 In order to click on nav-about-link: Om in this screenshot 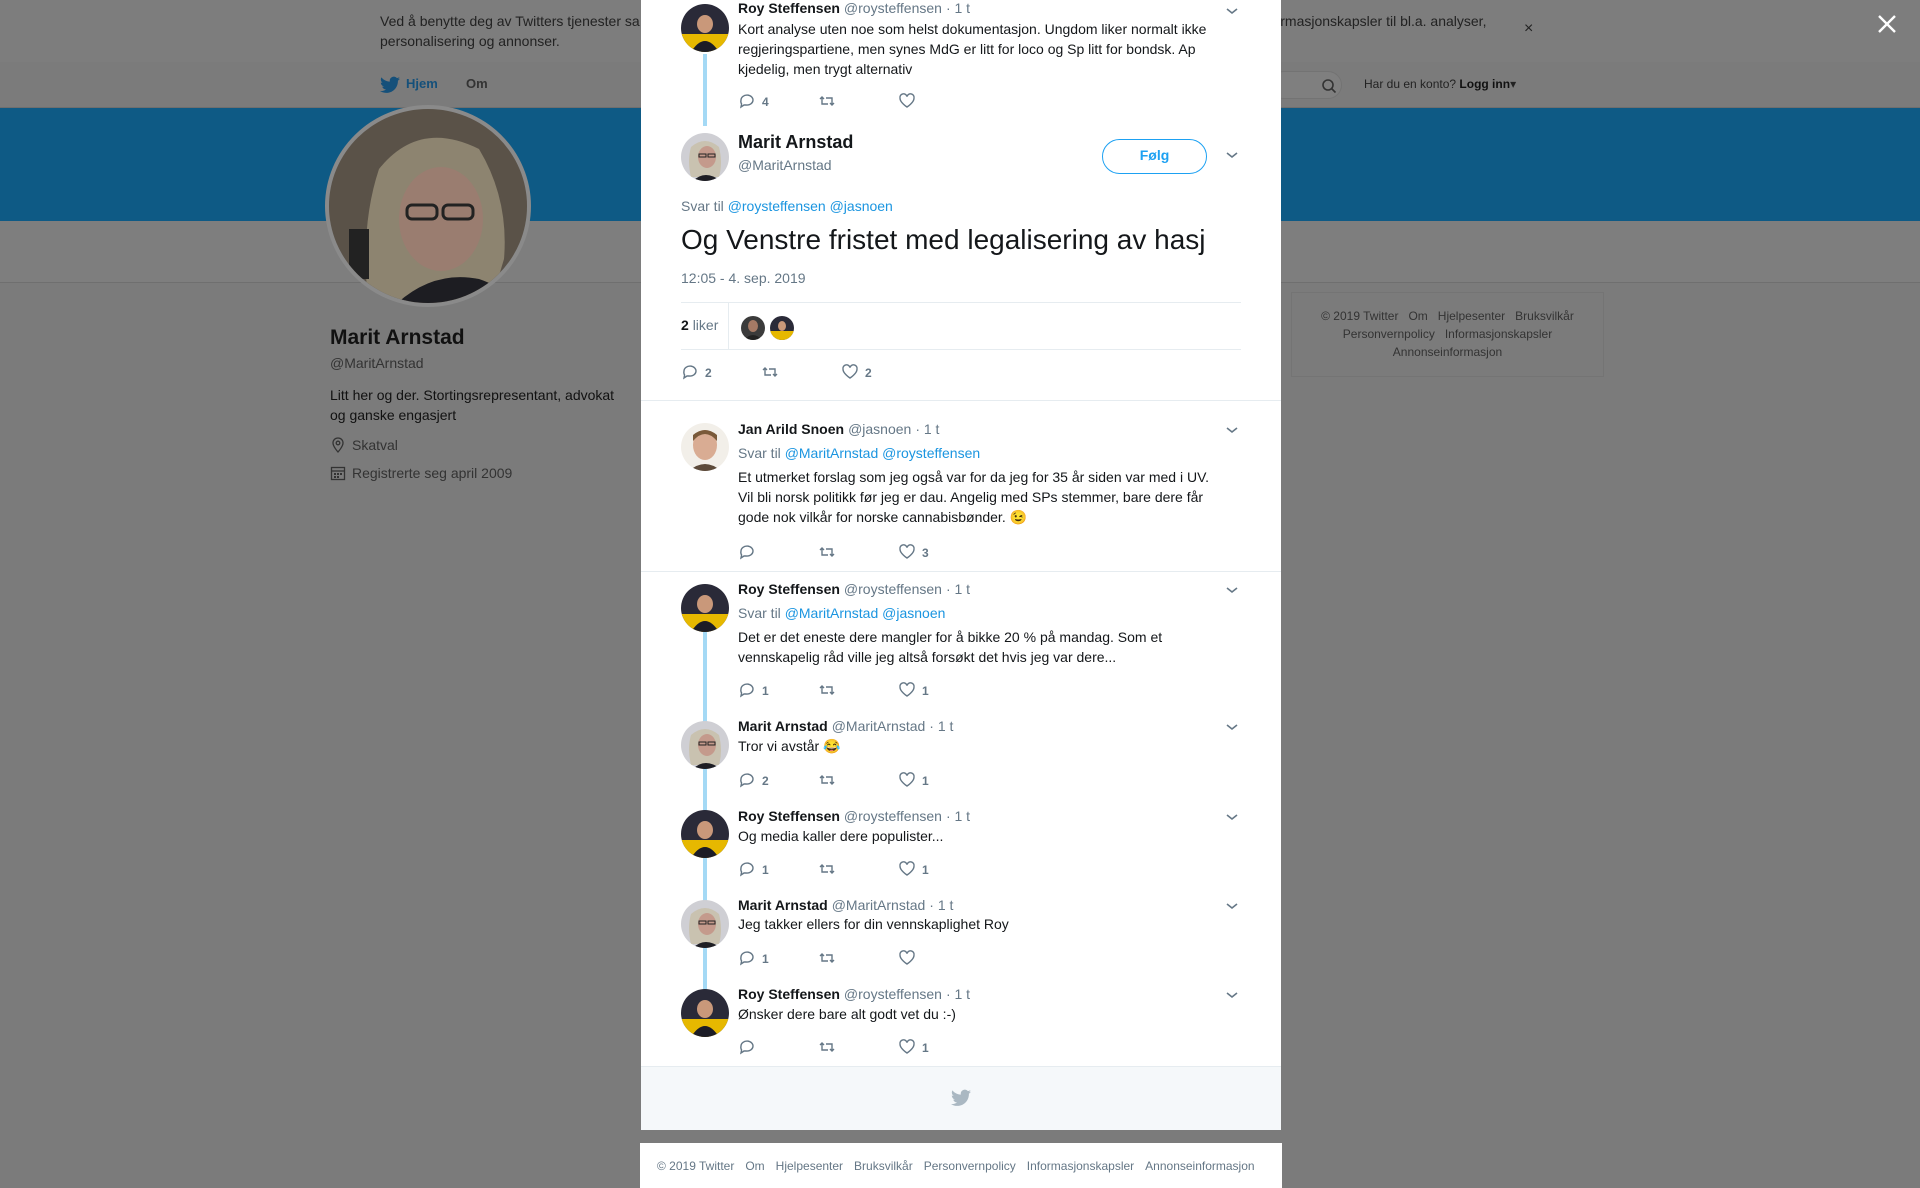, I will do `click(477, 83)`.